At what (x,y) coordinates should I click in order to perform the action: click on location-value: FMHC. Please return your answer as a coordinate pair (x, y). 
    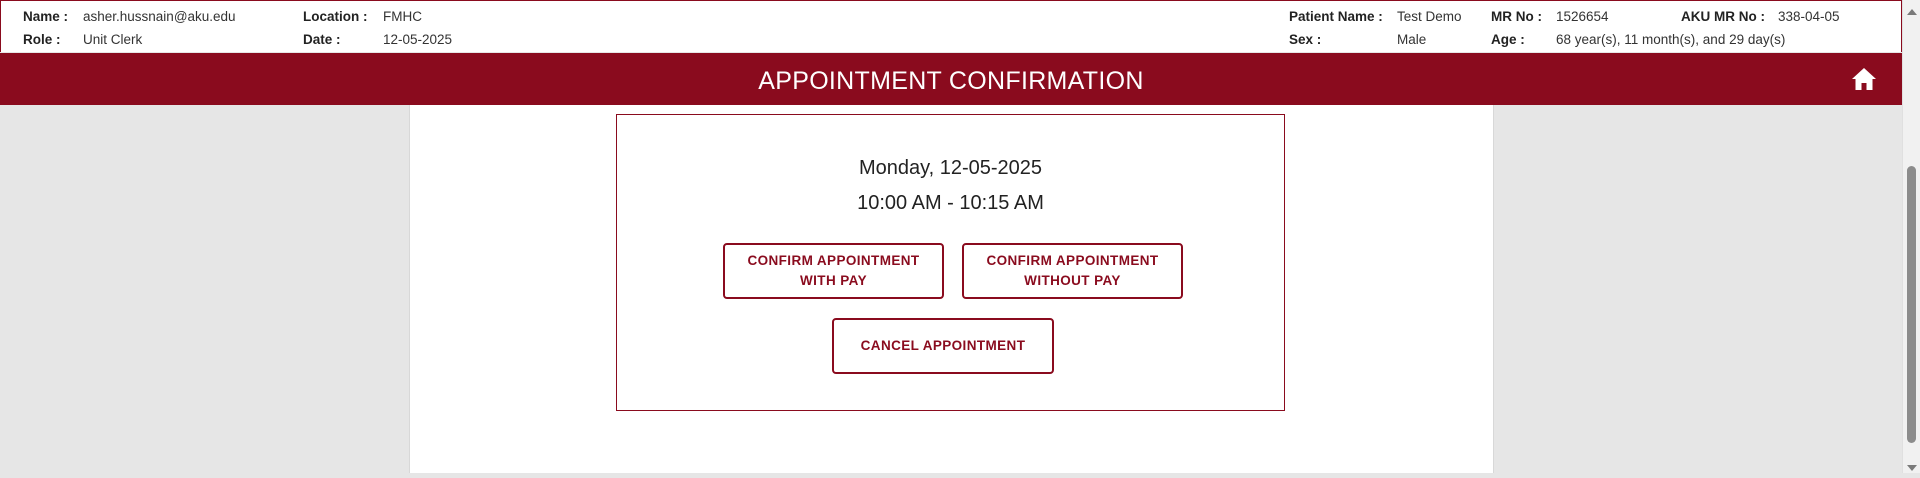
    Looking at the image, I should click on (402, 16).